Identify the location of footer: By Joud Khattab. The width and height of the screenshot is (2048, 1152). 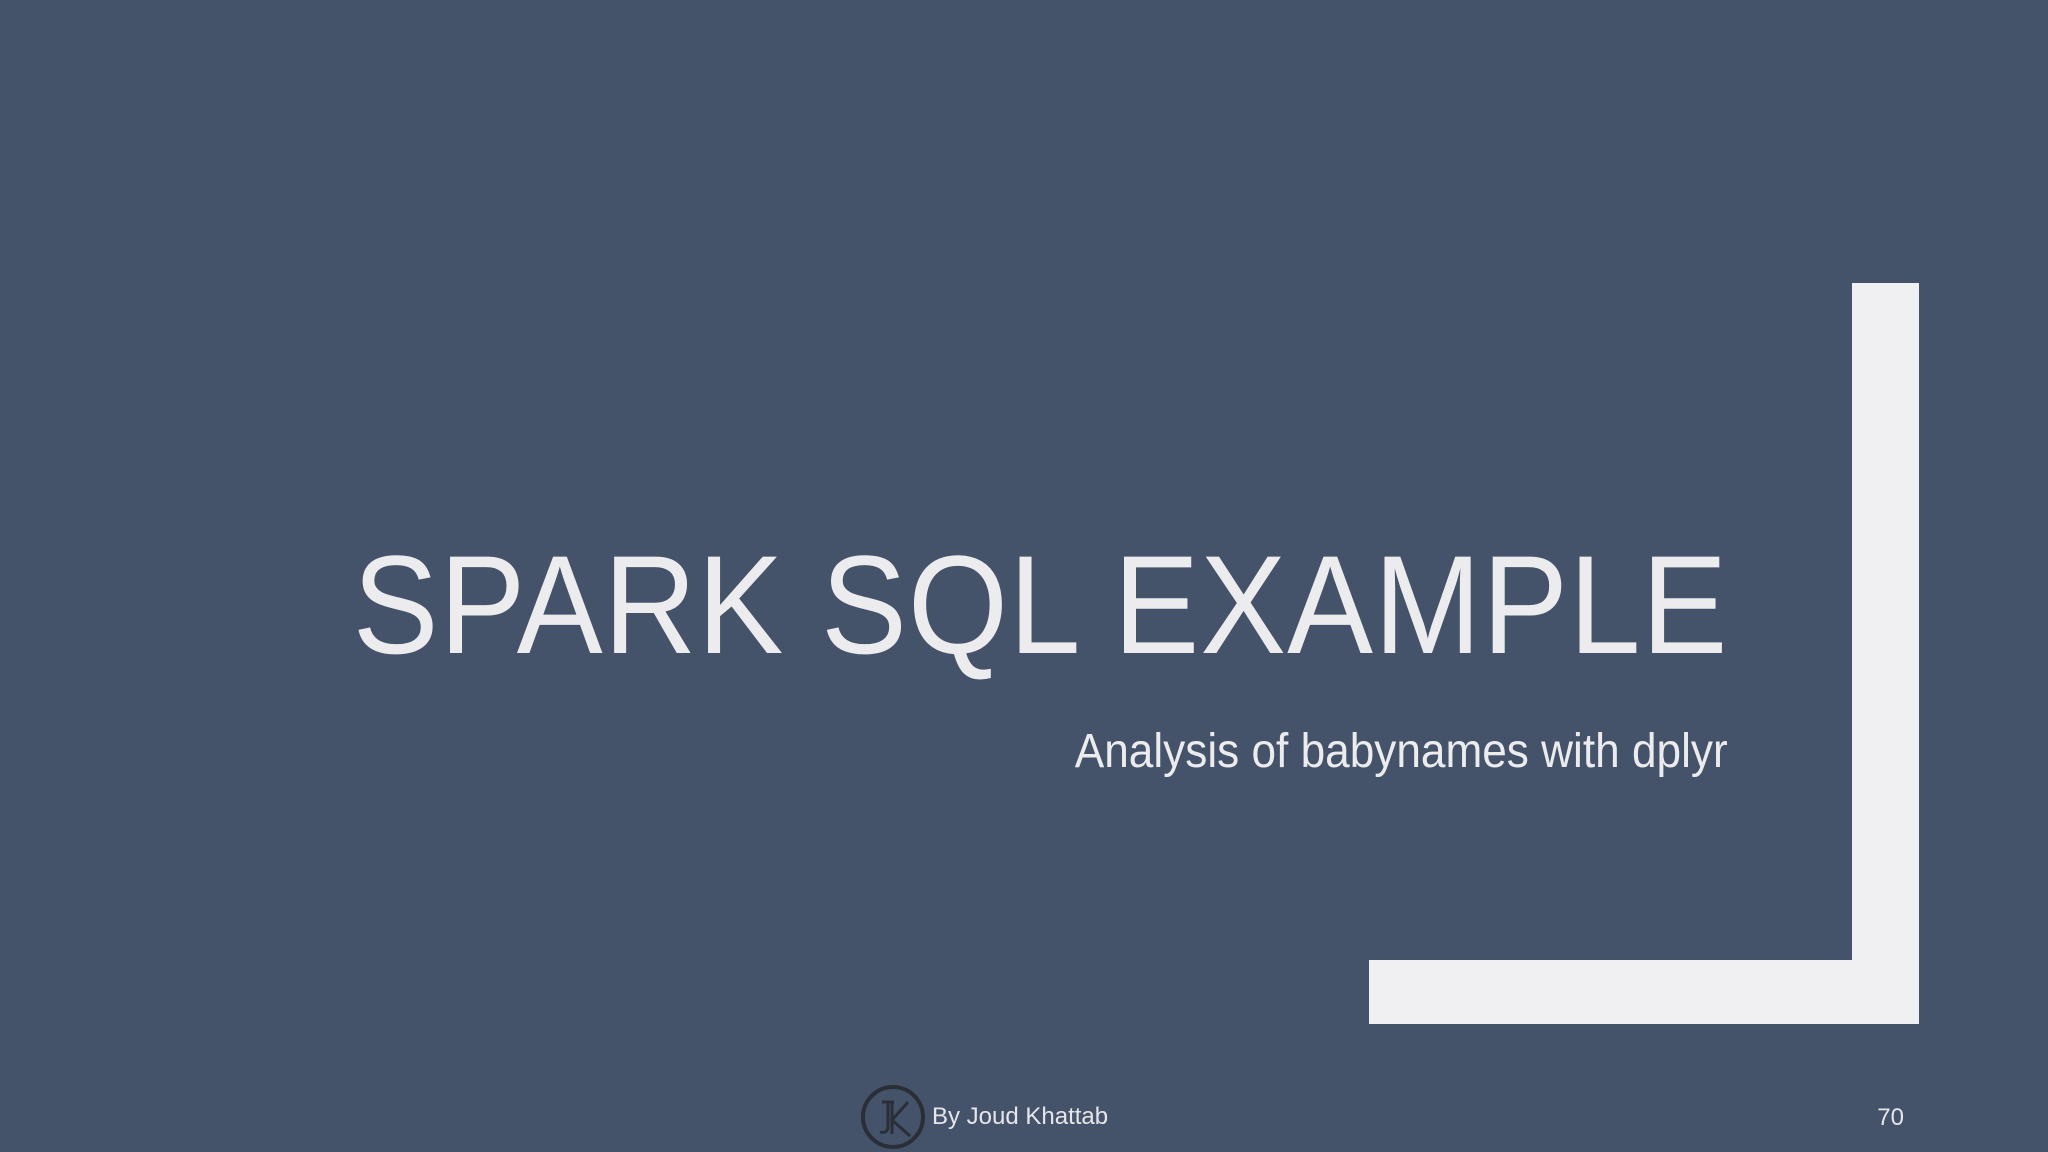
(984, 1117).